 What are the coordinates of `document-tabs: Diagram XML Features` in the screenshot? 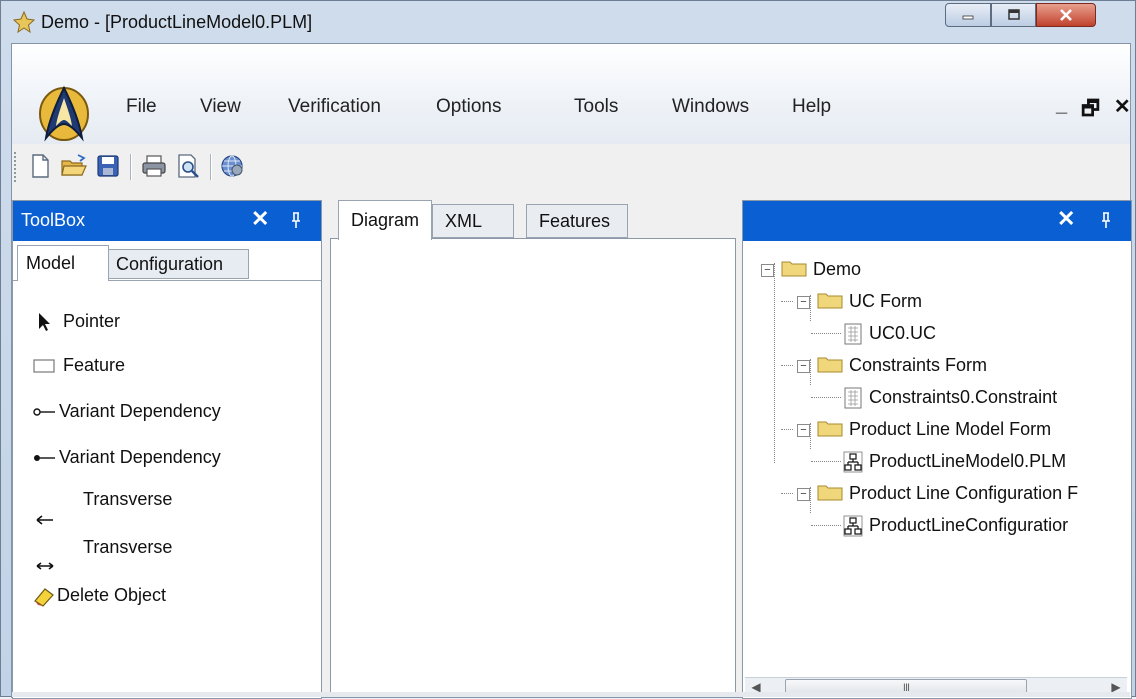 It's located at (533, 220).